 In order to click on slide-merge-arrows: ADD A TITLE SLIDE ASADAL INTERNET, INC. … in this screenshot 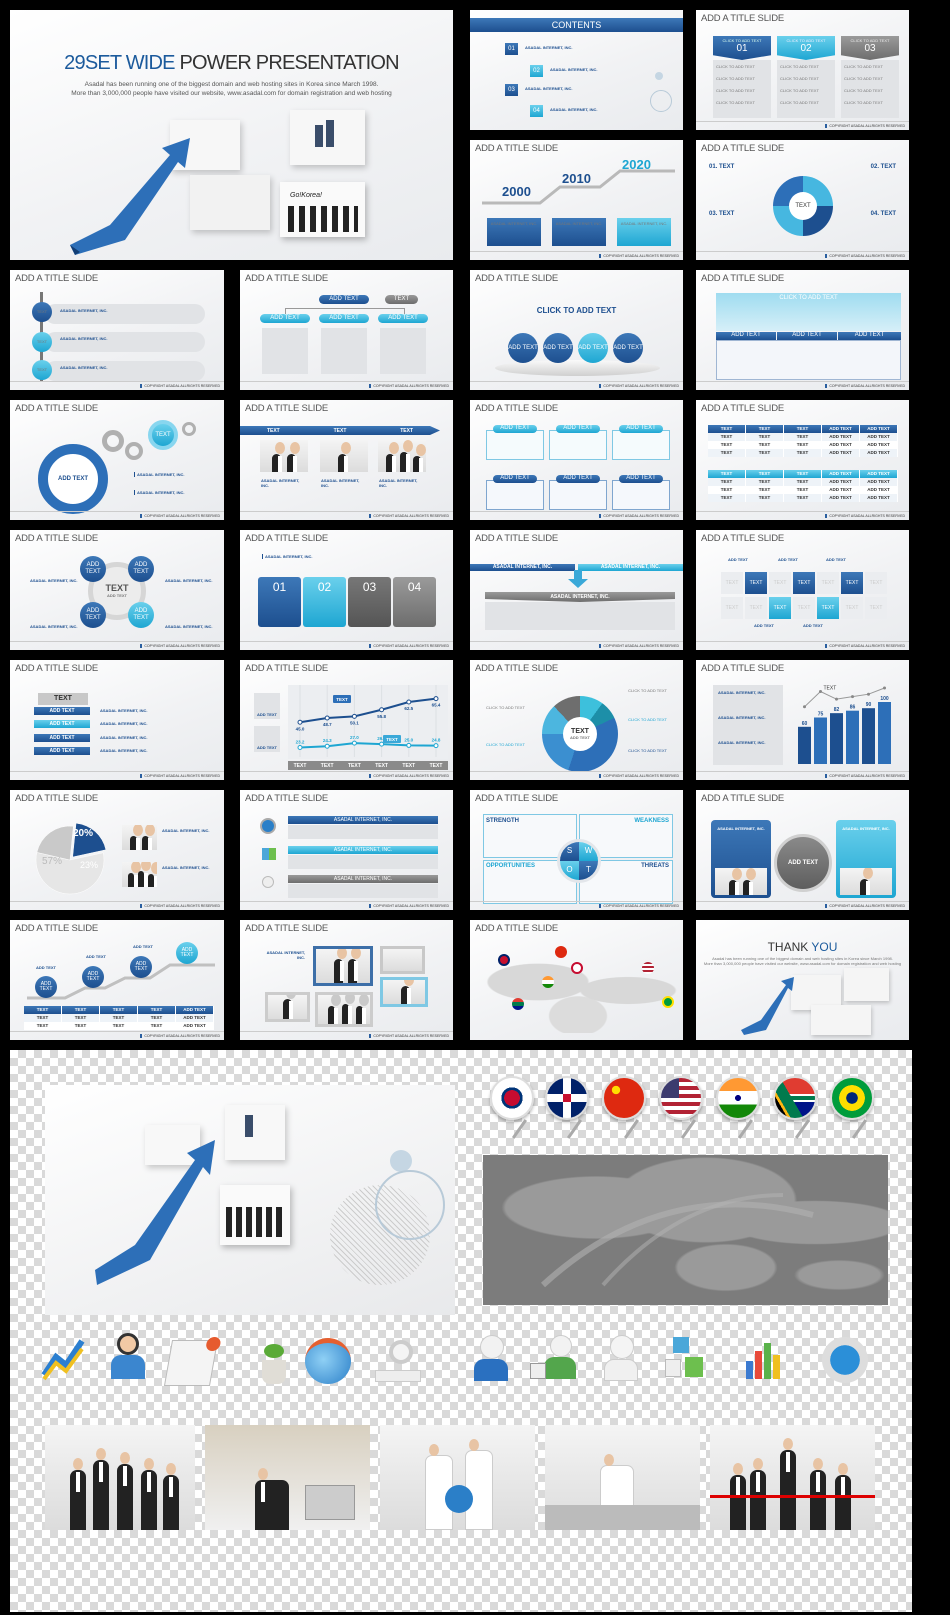, I will do `click(576, 590)`.